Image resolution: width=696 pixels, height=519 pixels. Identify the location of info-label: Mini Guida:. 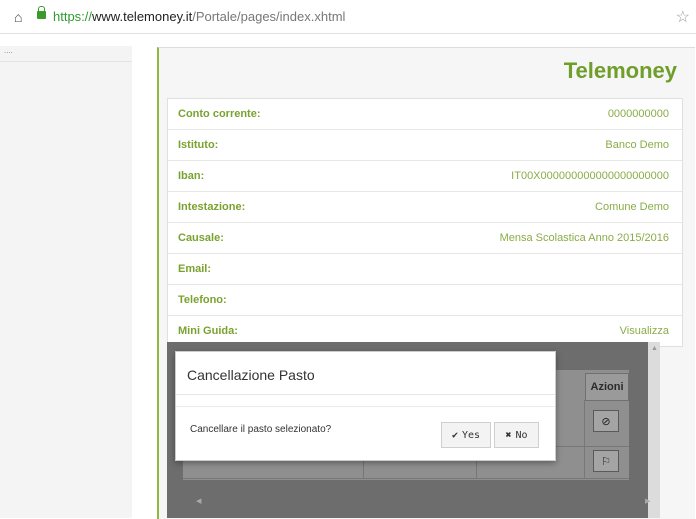
(208, 331).